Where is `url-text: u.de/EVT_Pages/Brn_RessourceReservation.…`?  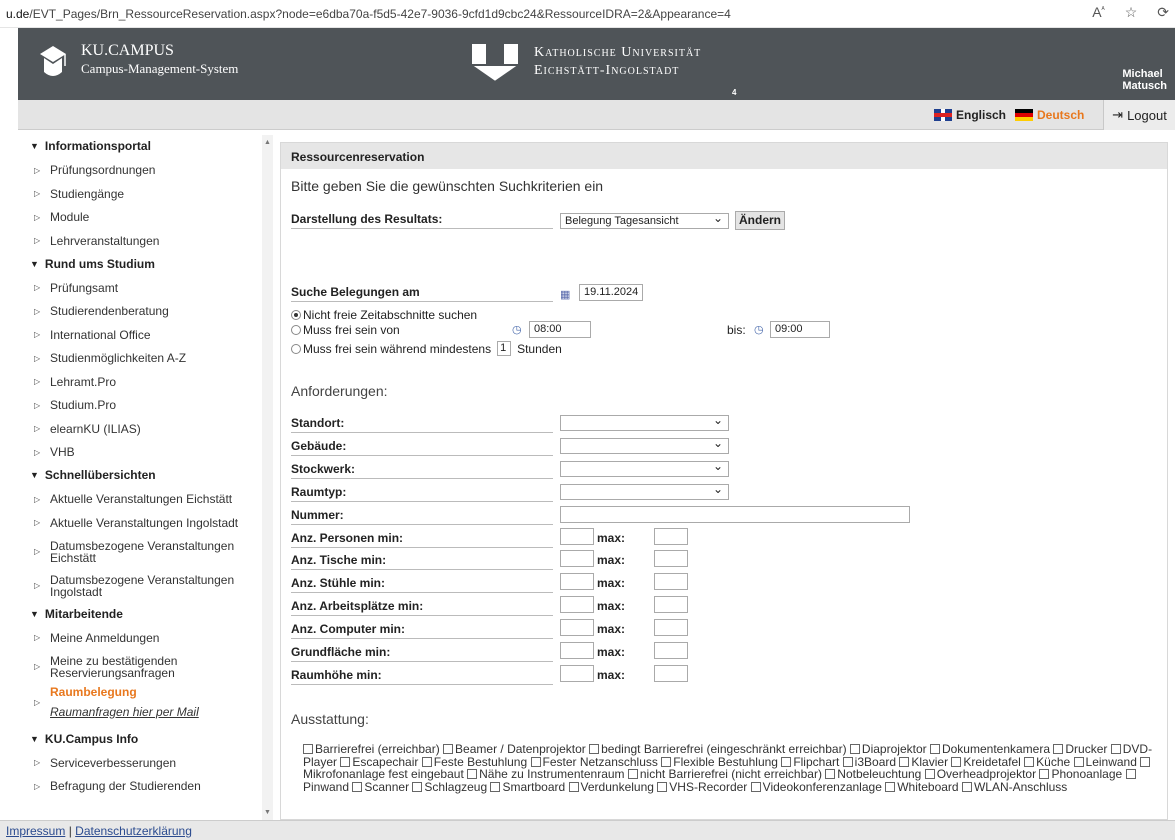 url-text: u.de/EVT_Pages/Brn_RessourceReservation.… is located at coordinates (368, 14).